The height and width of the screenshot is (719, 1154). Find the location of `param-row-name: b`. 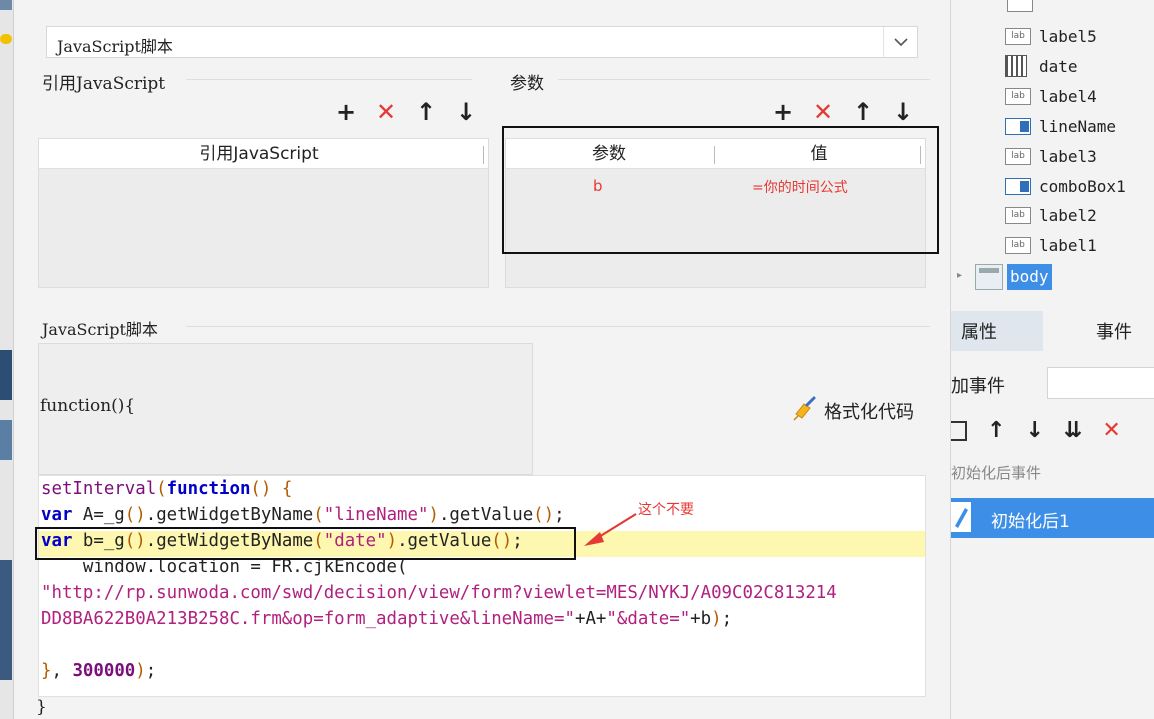

param-row-name: b is located at coordinates (598, 186).